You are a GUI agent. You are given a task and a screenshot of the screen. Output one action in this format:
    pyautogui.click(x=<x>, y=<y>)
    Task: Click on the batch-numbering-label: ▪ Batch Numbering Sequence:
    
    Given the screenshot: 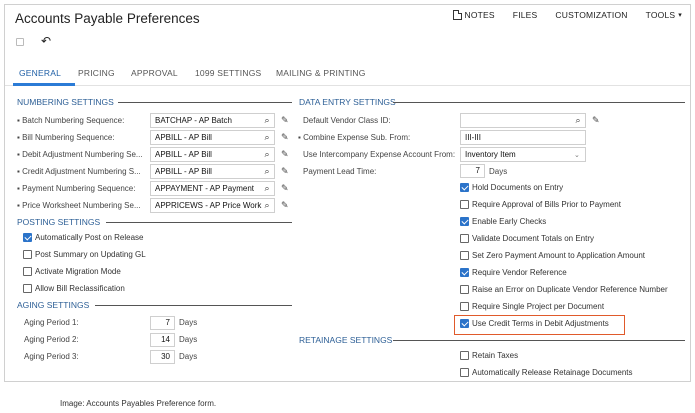 What is the action you would take?
    pyautogui.click(x=71, y=120)
    